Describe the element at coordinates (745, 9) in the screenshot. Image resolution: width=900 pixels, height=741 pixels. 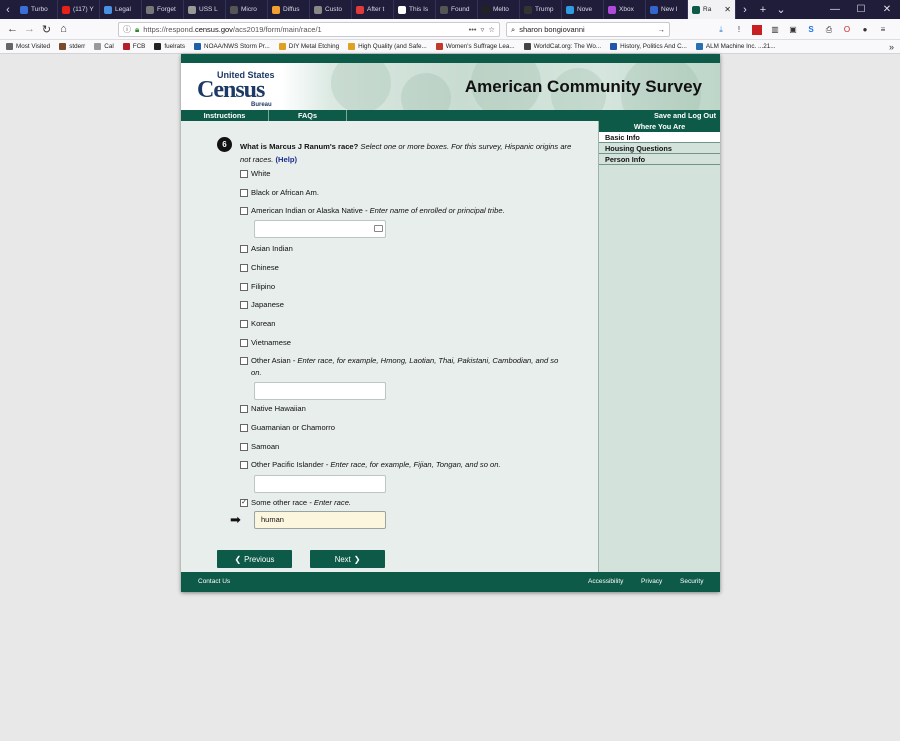
I see `tab-scroll-right-icon: ›` at that location.